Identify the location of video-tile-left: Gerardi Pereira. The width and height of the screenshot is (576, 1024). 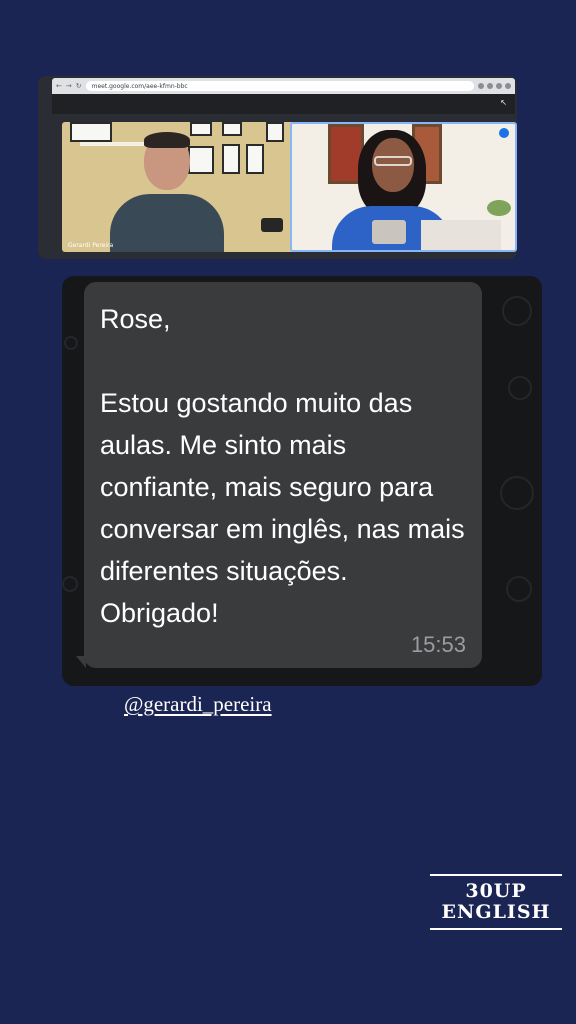
(185, 187).